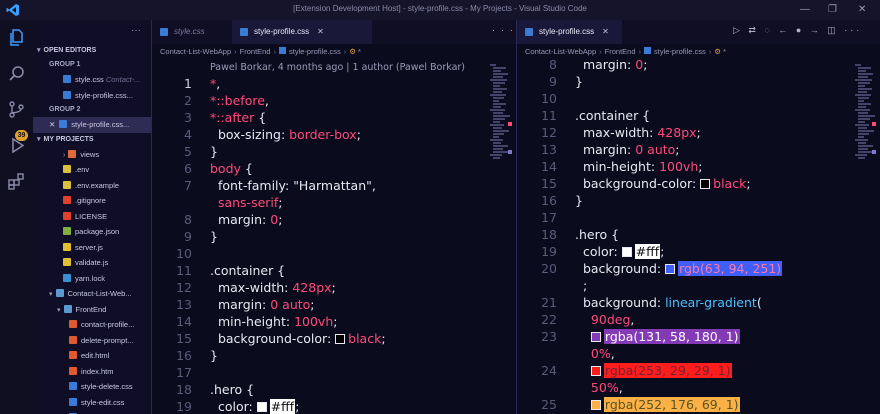 Image resolution: width=880 pixels, height=414 pixels. What do you see at coordinates (320, 100) in the screenshot?
I see `code-line: 2 *::before,` at bounding box center [320, 100].